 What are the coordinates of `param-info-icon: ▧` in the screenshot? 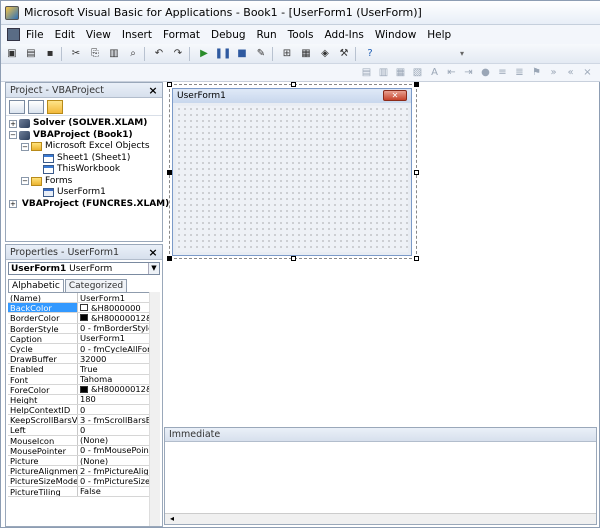 It's located at (417, 73).